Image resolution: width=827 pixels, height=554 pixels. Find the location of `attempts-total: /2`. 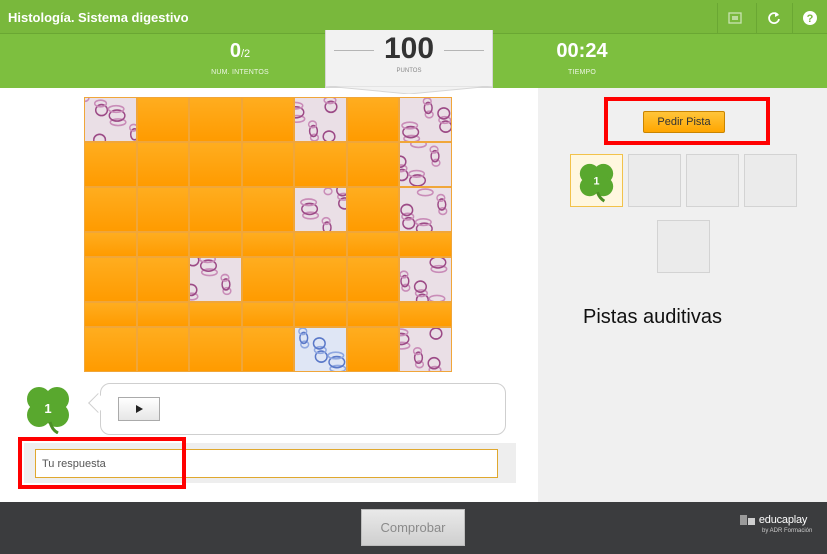

attempts-total: /2 is located at coordinates (245, 54).